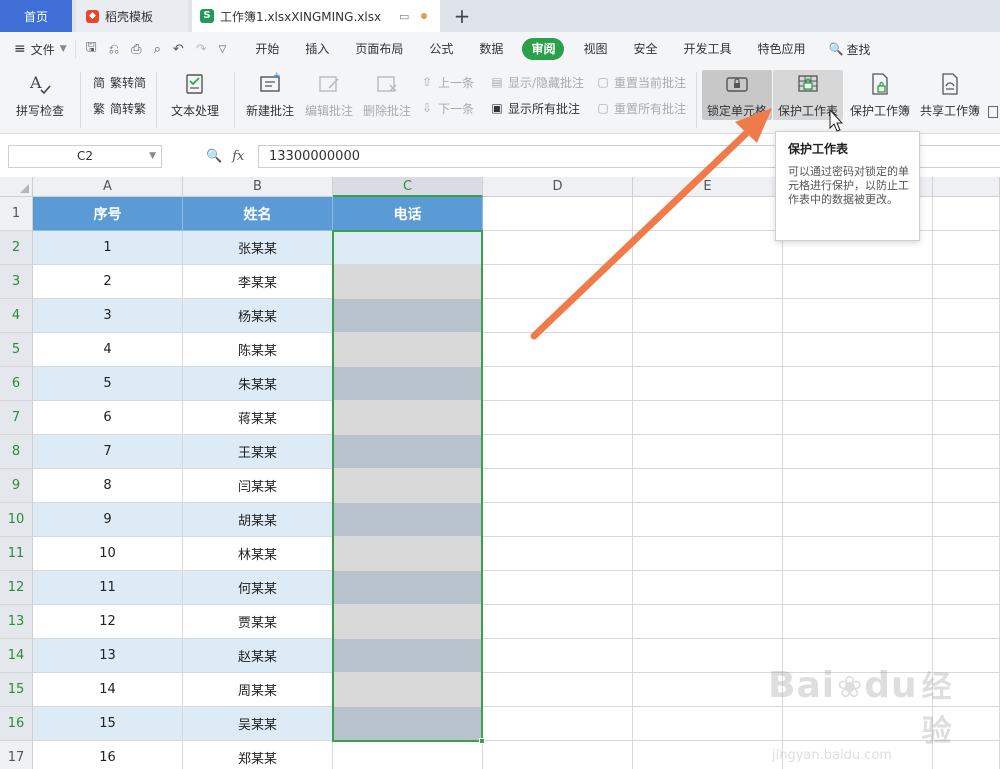 This screenshot has height=769, width=1000. I want to click on simp-to-trad-button: 繁 简转繁, so click(119, 108).